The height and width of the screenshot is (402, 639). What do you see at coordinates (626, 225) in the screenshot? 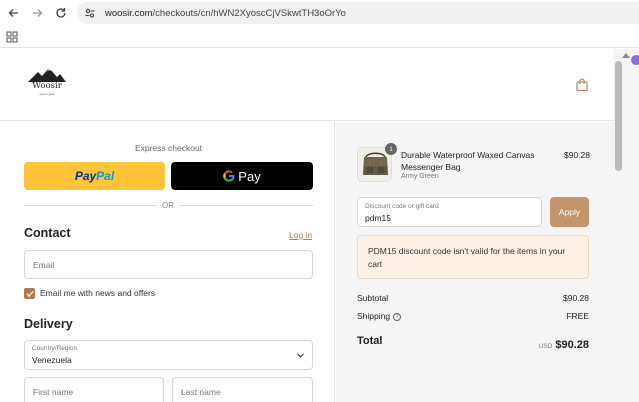
I see `page-scrollbar` at bounding box center [626, 225].